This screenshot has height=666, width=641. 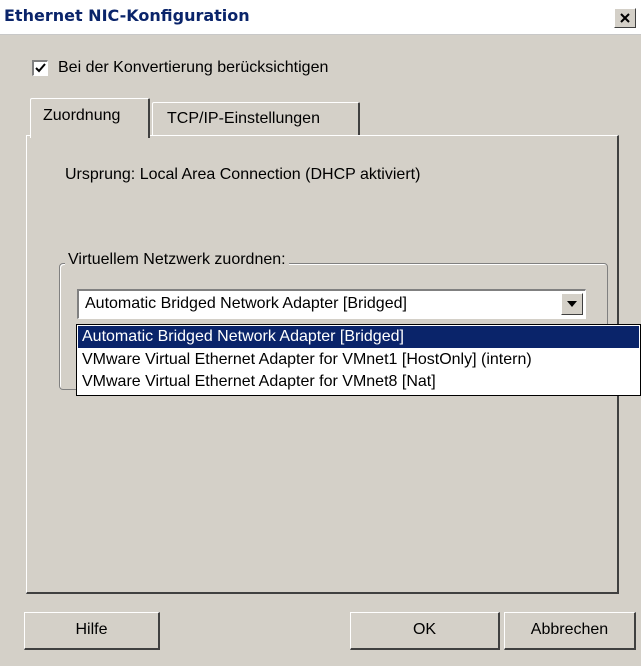 I want to click on dropdown-arrow-button, so click(x=572, y=304).